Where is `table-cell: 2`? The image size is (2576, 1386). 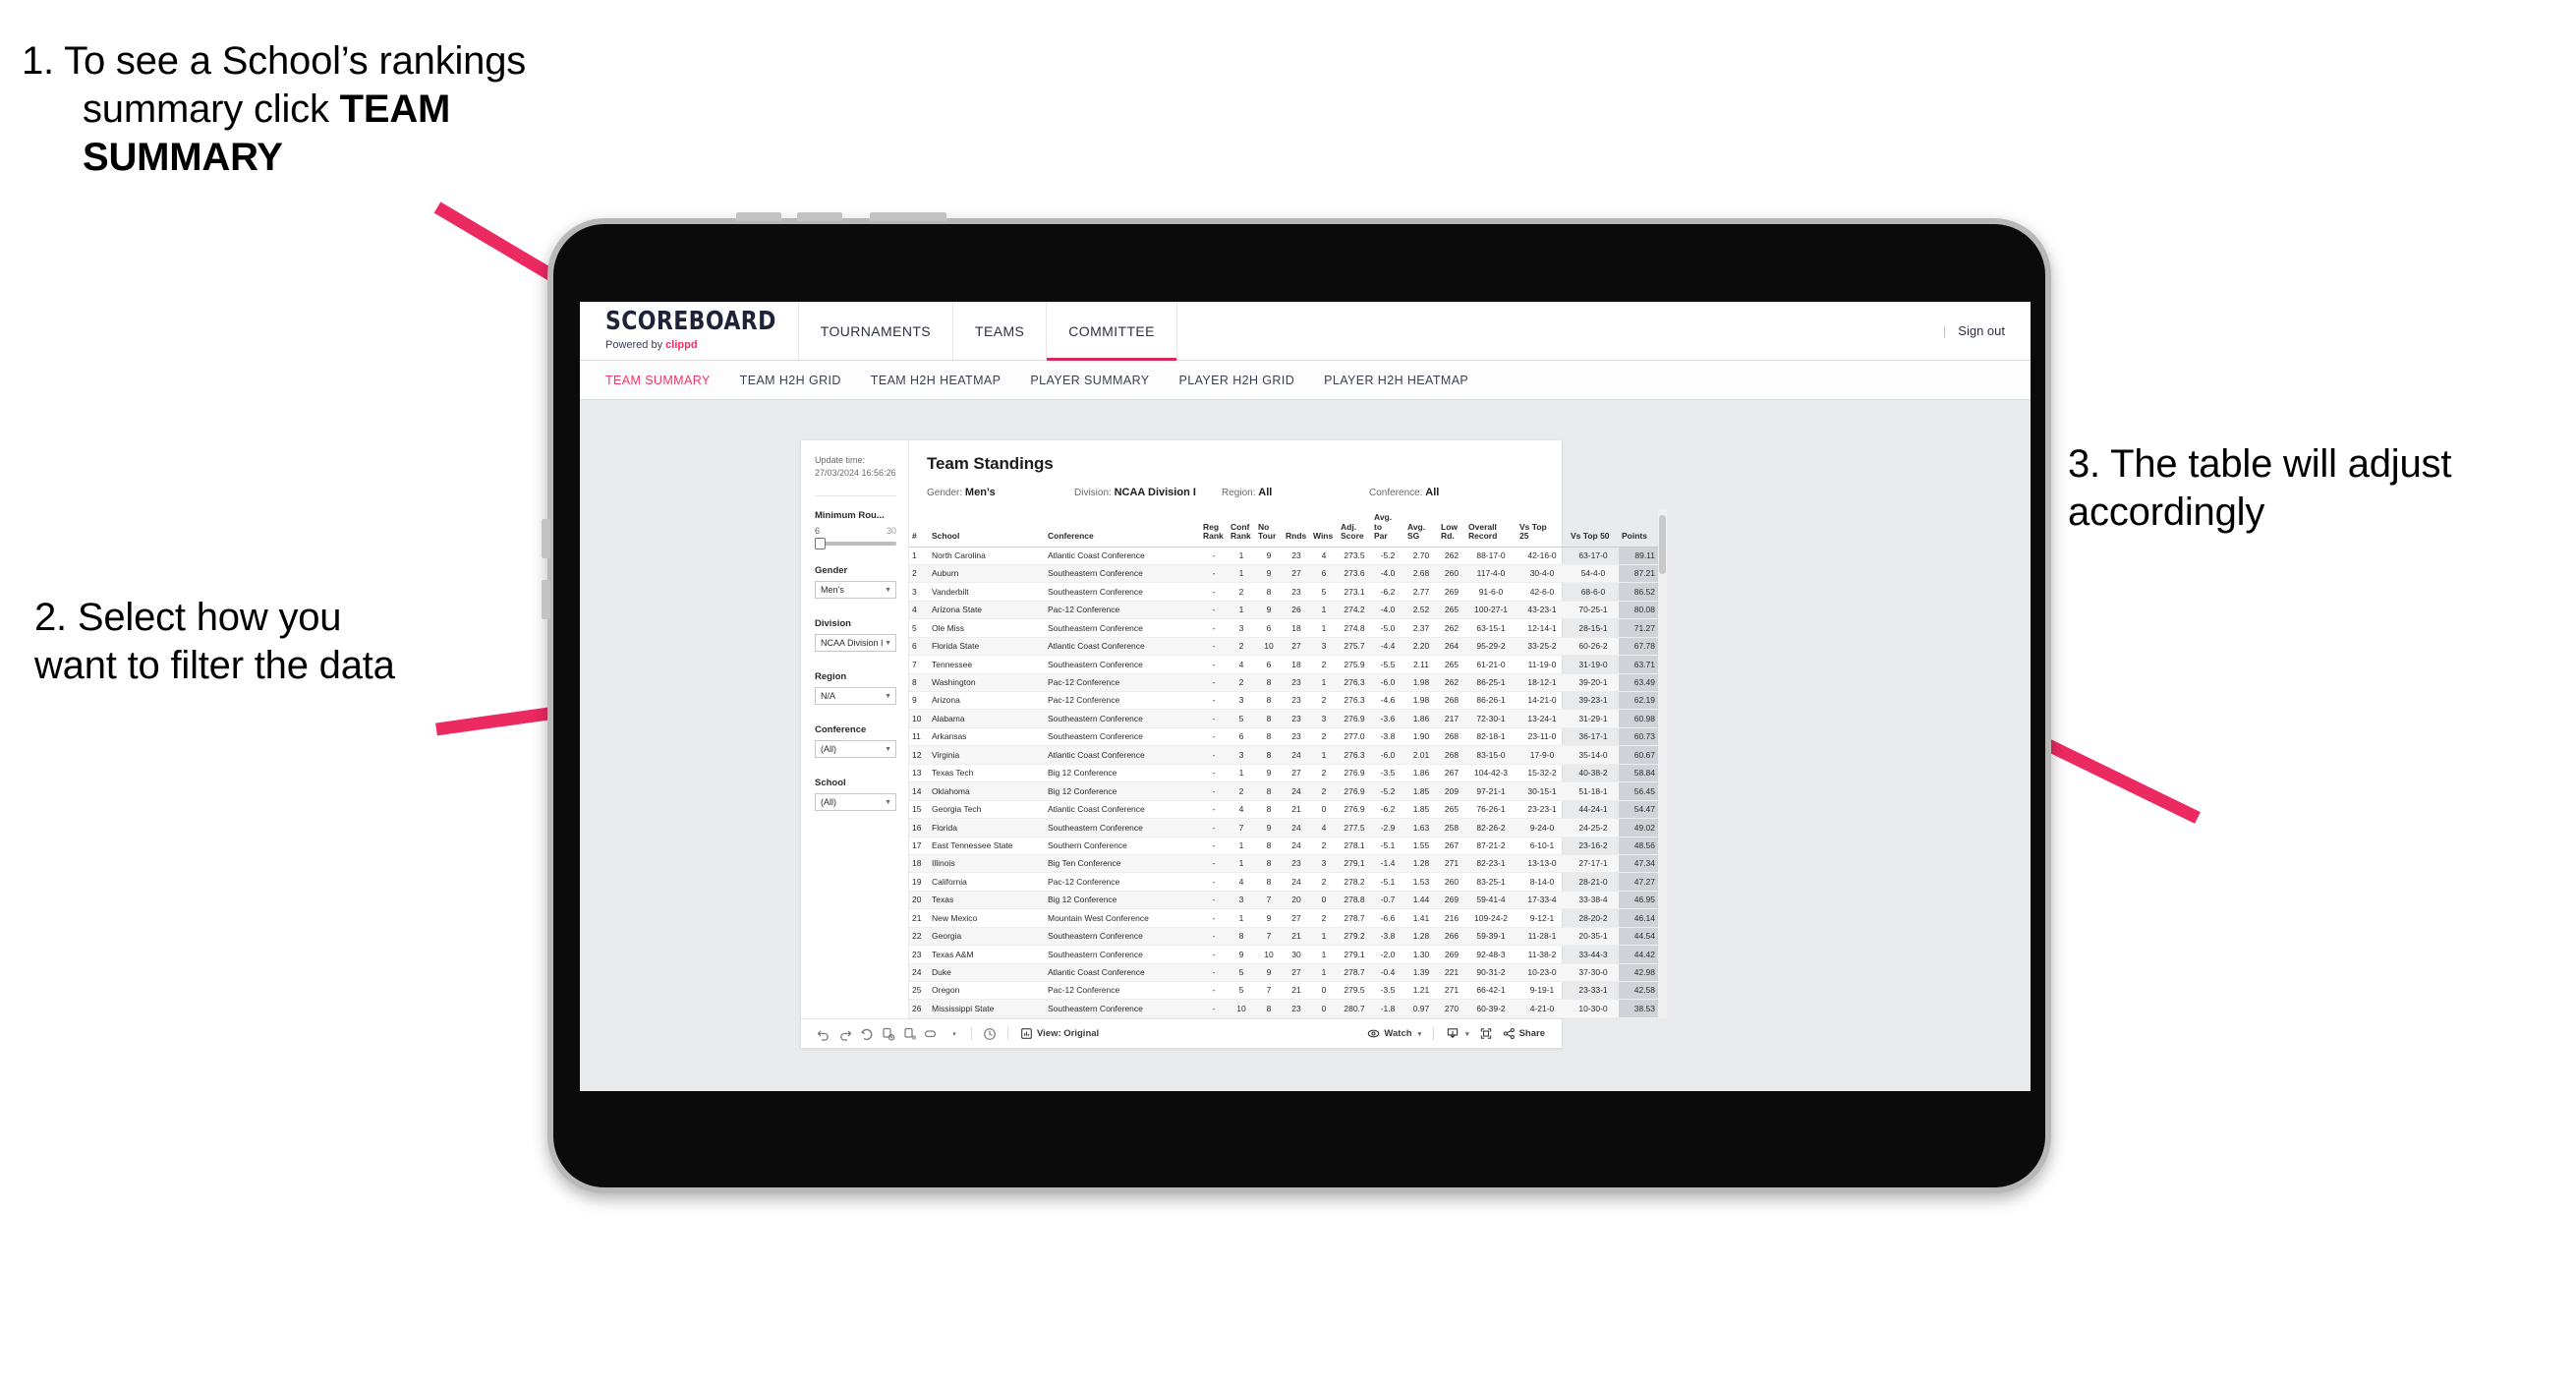 table-cell: 2 is located at coordinates (1241, 592).